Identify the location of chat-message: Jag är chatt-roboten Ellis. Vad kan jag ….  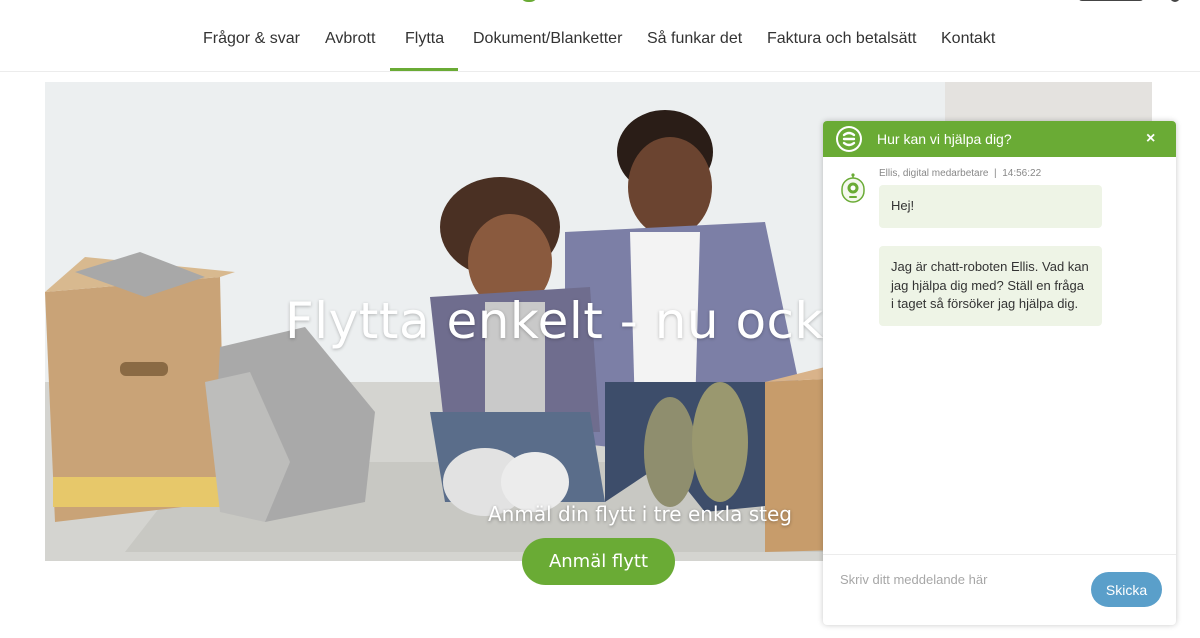
(990, 286).